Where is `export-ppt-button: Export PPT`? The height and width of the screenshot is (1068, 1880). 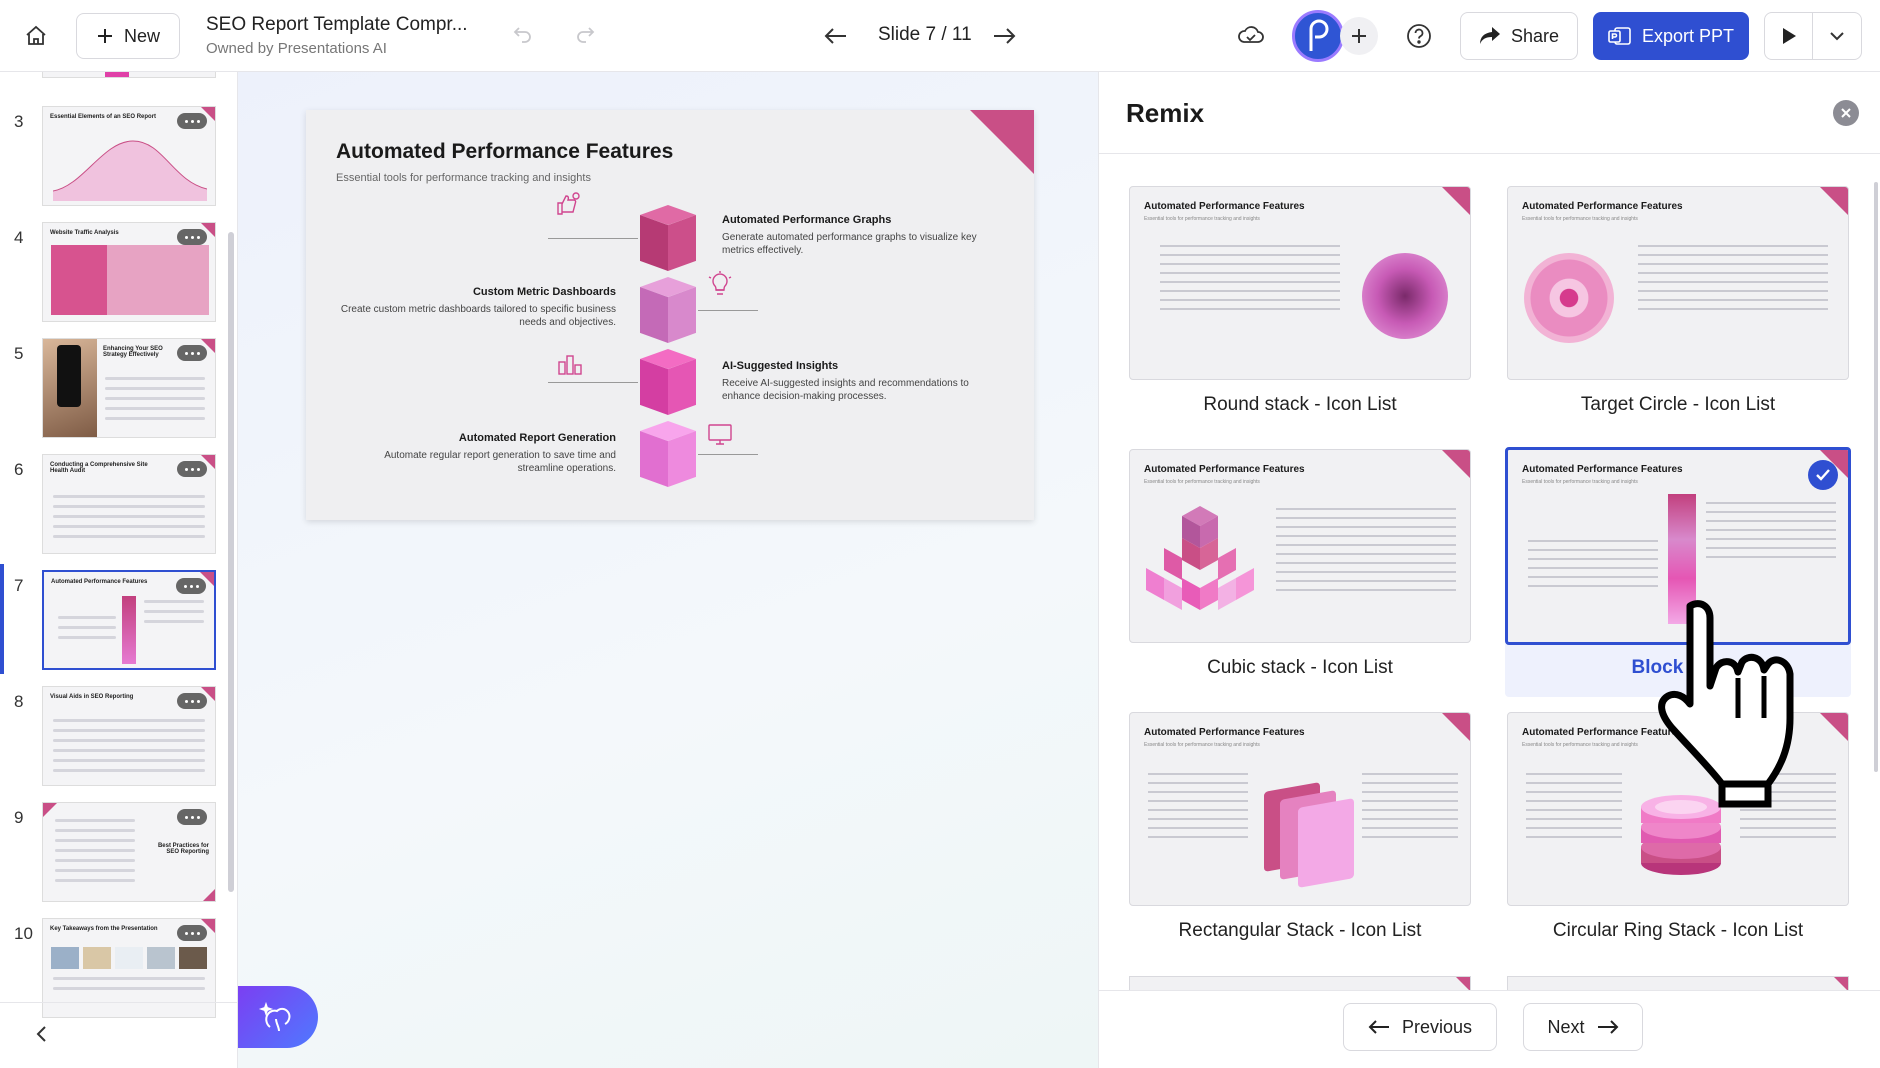
export-ppt-button: Export PPT is located at coordinates (1671, 36).